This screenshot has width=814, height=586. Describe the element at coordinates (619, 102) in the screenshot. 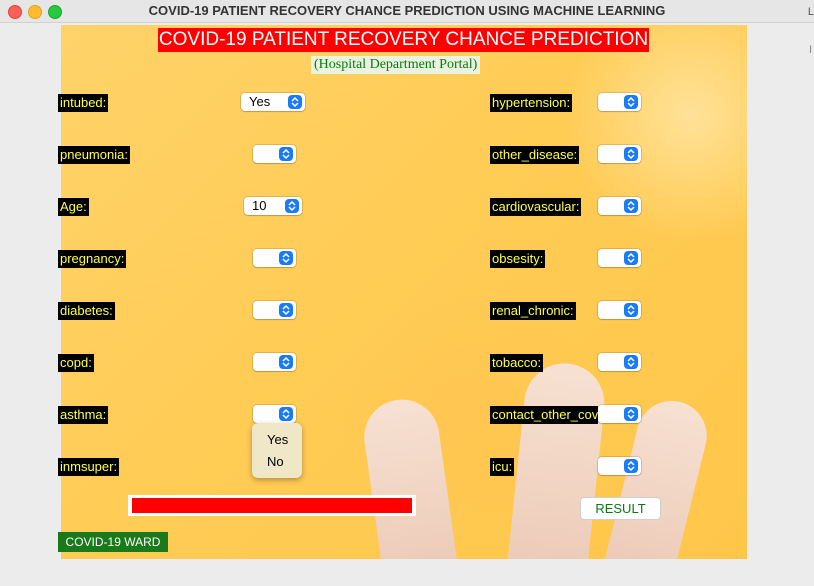

I see `select-hypertension` at that location.